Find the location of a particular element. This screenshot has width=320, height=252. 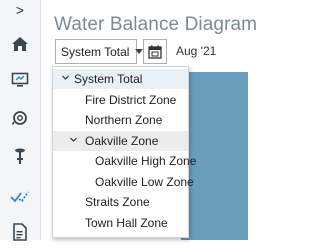

tree-item-label: Fire District Zone is located at coordinates (131, 100).